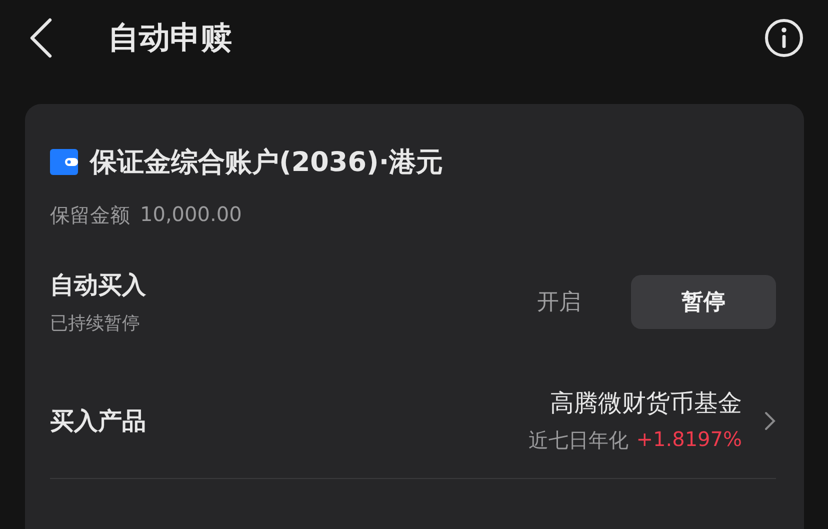  What do you see at coordinates (646, 403) in the screenshot?
I see `product-name: 高腾微财货币基金` at bounding box center [646, 403].